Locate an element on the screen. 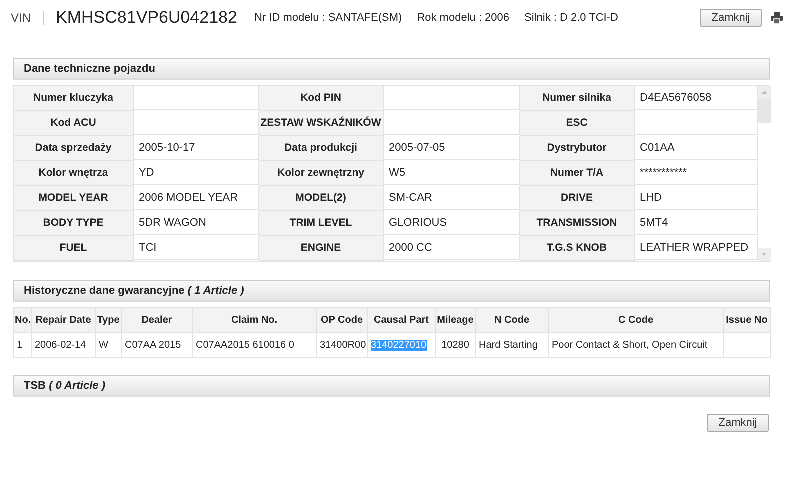 This screenshot has width=794, height=486. field-label: Numer T/A is located at coordinates (577, 173).